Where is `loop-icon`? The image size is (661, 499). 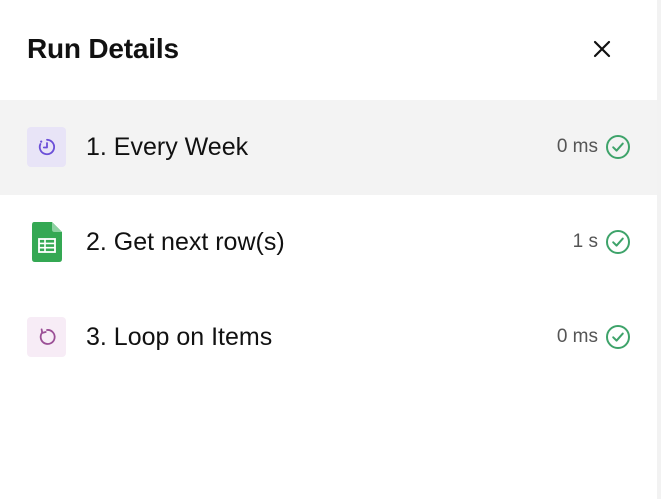
loop-icon is located at coordinates (46, 337).